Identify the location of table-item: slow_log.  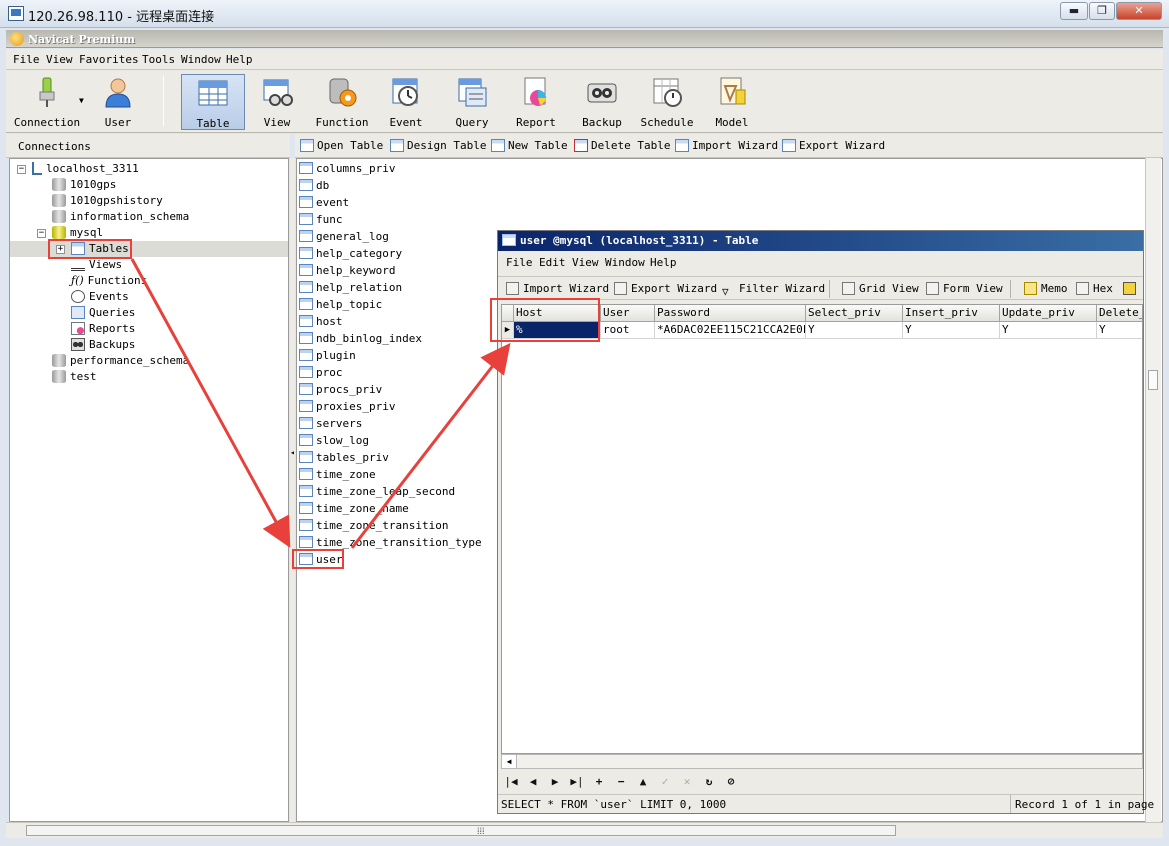
(334, 441).